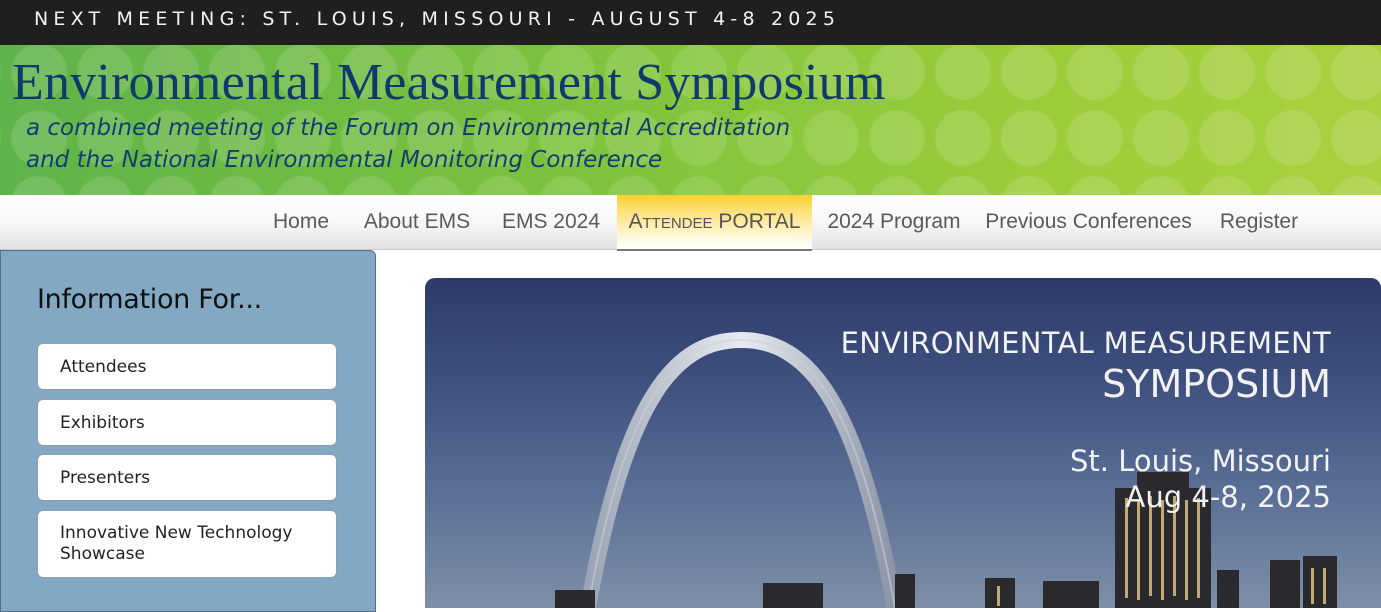  I want to click on nav-attendee-portal-part2: PORTAL, so click(759, 221).